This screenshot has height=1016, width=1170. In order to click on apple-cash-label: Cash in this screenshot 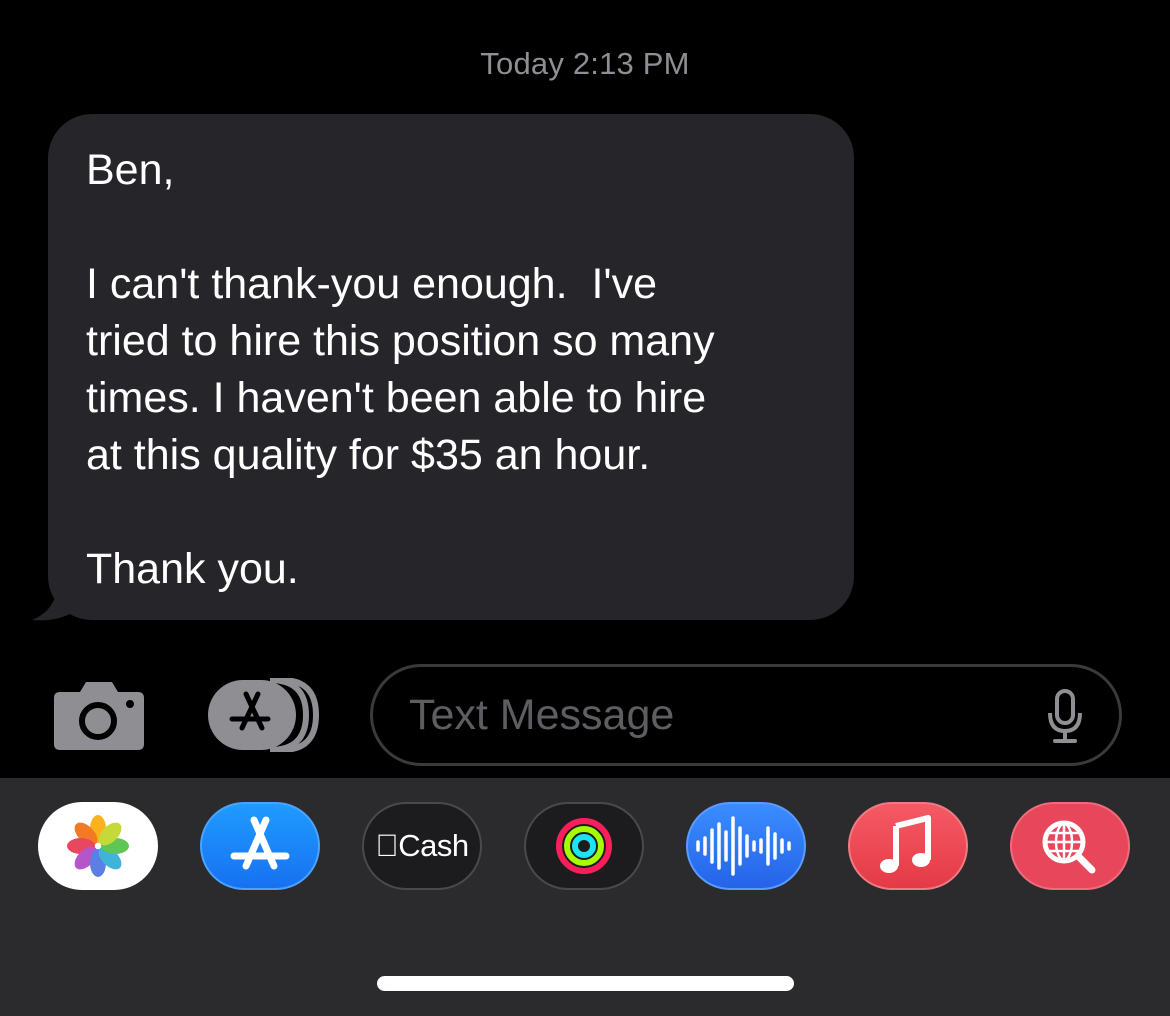, I will do `click(422, 846)`.